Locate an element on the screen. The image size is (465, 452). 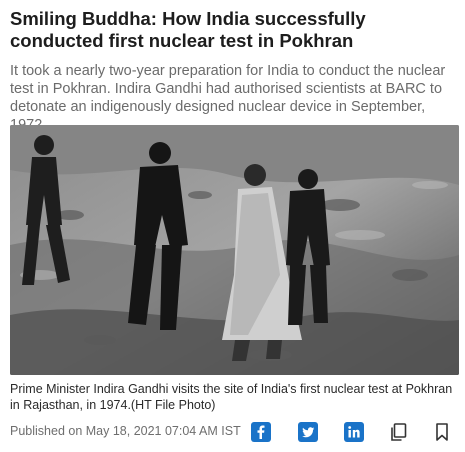
published-timestamp: Published on May 18, 2021 07:04 AM IST is located at coordinates (125, 431).